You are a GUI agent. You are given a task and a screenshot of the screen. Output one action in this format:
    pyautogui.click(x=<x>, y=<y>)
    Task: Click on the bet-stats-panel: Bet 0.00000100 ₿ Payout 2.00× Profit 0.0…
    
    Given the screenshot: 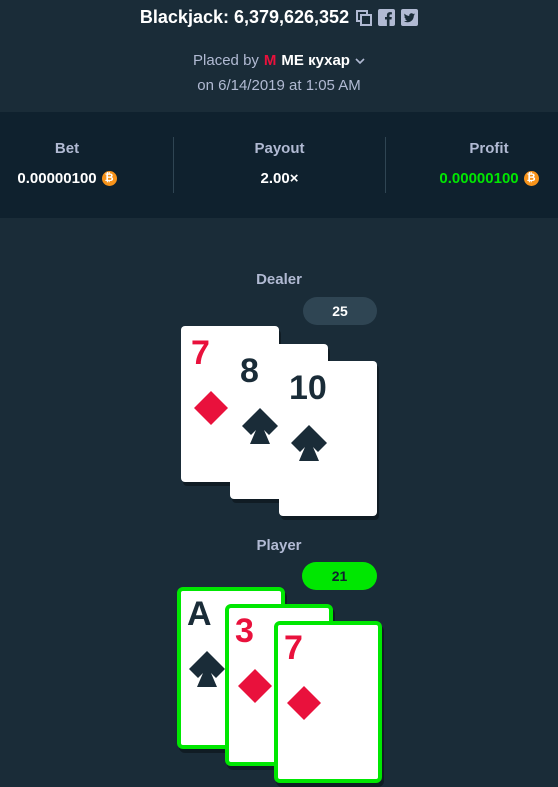 What is the action you would take?
    pyautogui.click(x=279, y=165)
    